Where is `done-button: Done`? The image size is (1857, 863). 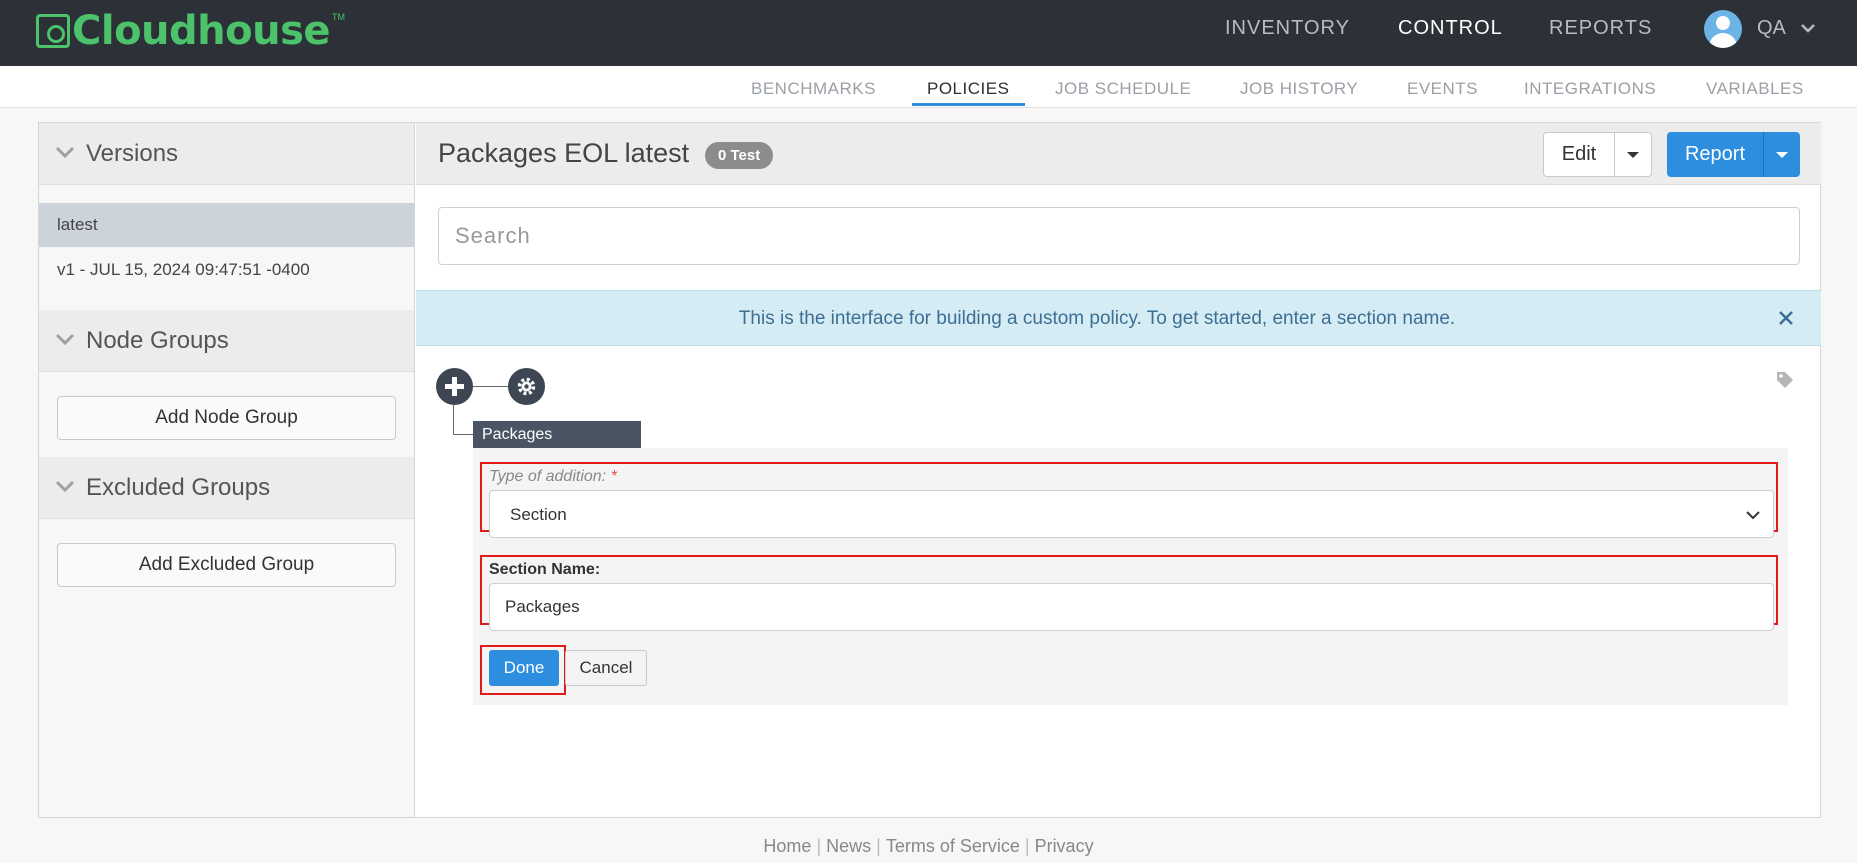 done-button: Done is located at coordinates (524, 668).